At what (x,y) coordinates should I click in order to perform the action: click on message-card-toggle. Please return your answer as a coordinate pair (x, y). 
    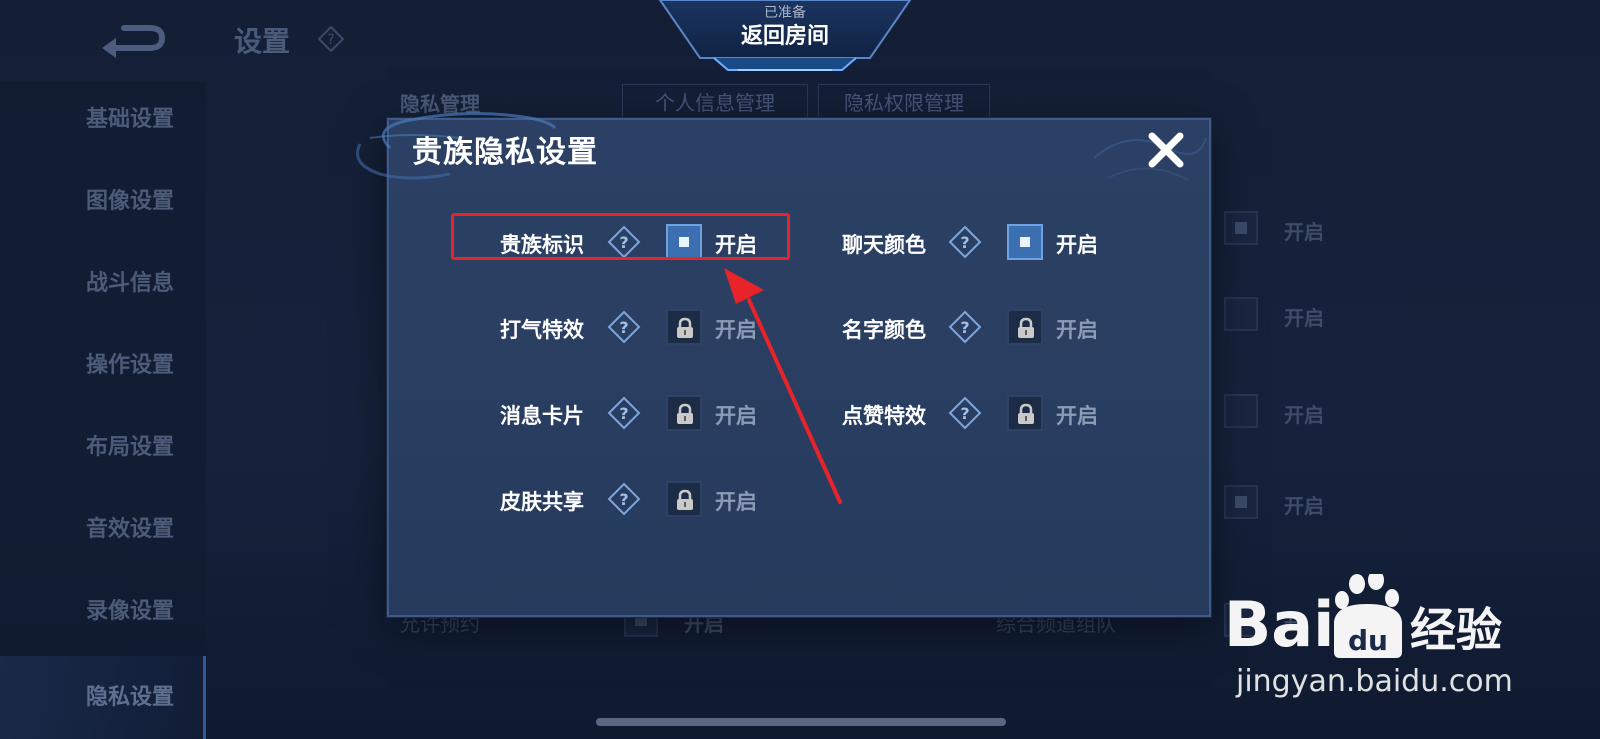
    Looking at the image, I should click on (684, 413).